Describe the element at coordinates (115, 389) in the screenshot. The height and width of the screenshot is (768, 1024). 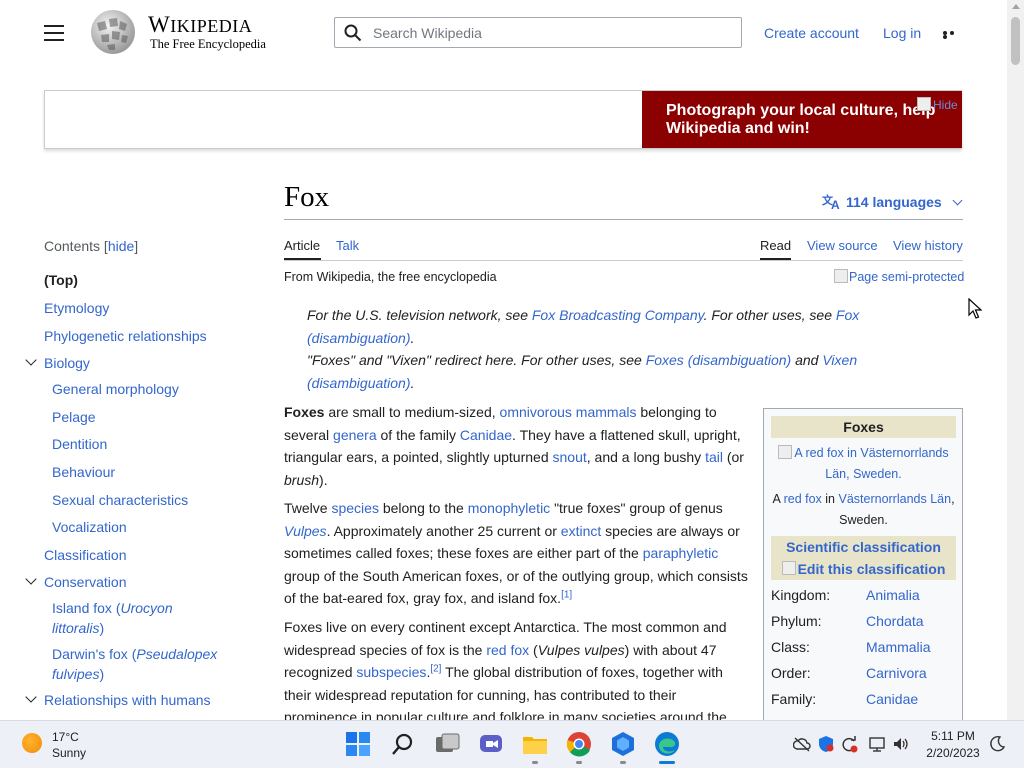
I see `toc-item-general-morphology: General morphology` at that location.